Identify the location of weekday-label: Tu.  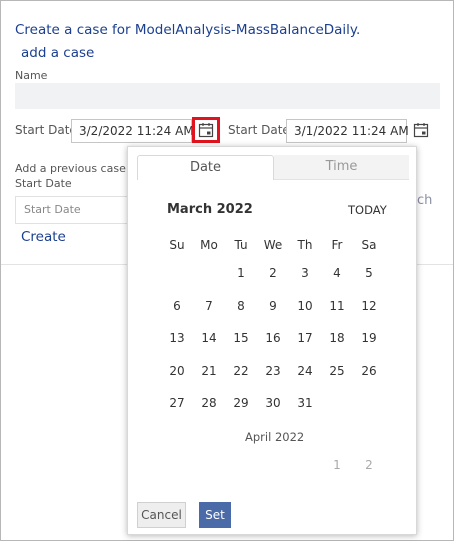
(241, 245).